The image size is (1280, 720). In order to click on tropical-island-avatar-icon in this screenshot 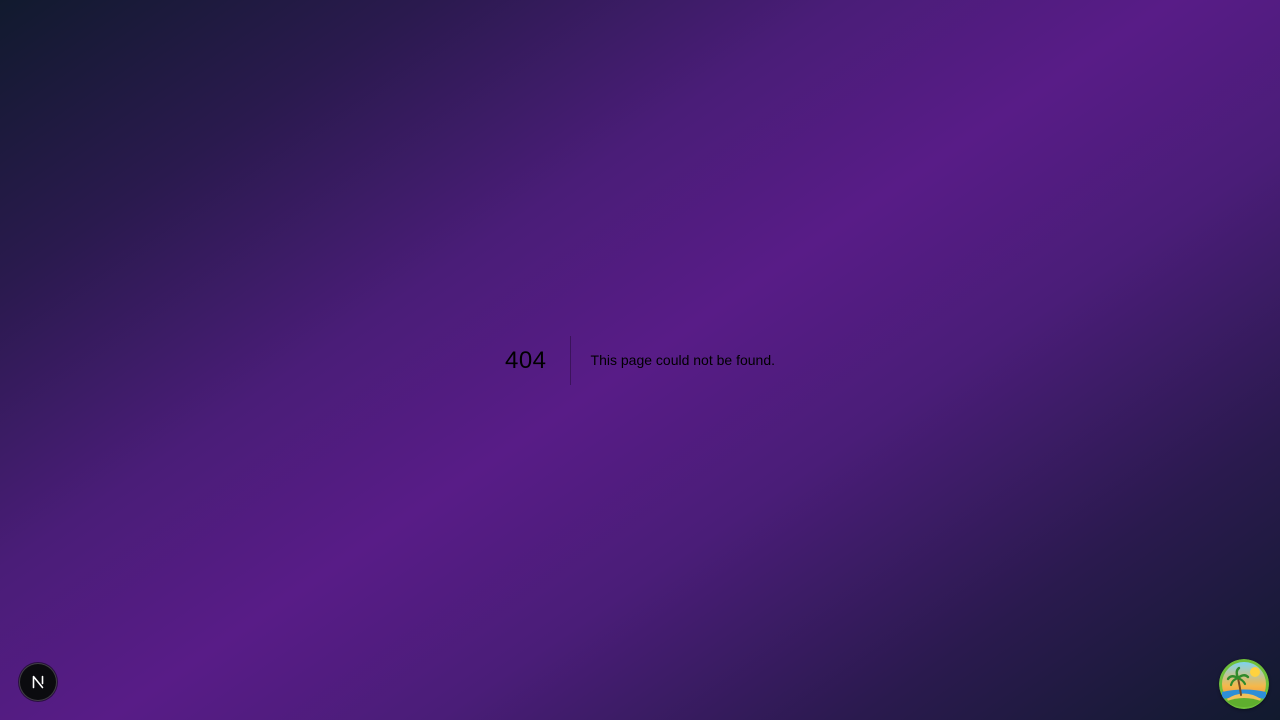, I will do `click(1244, 684)`.